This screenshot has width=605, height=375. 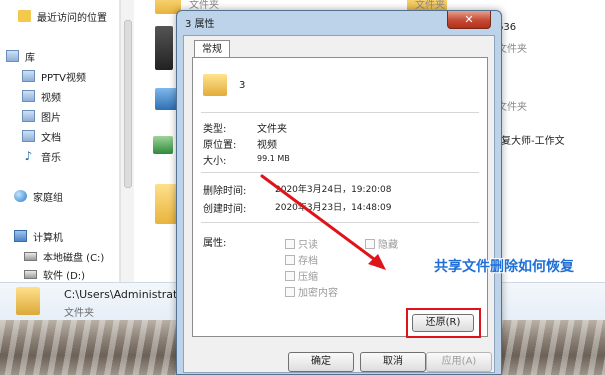 I want to click on readonly-checkbox: 只读, so click(x=301, y=243).